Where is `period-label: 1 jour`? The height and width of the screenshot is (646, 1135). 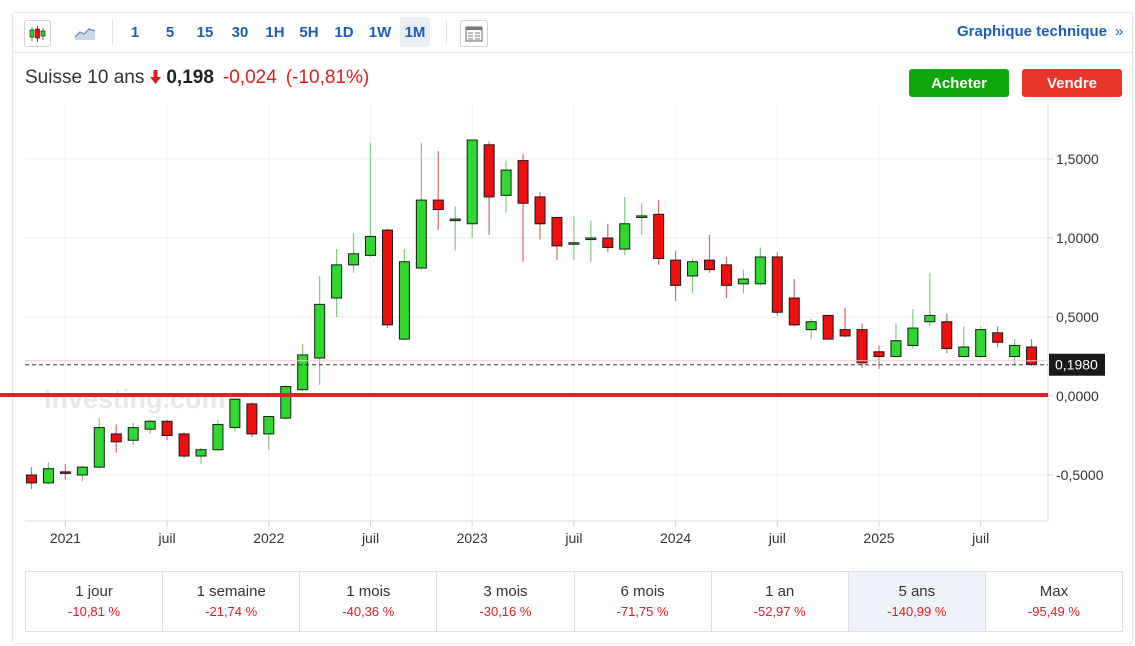
period-label: 1 jour is located at coordinates (94, 591).